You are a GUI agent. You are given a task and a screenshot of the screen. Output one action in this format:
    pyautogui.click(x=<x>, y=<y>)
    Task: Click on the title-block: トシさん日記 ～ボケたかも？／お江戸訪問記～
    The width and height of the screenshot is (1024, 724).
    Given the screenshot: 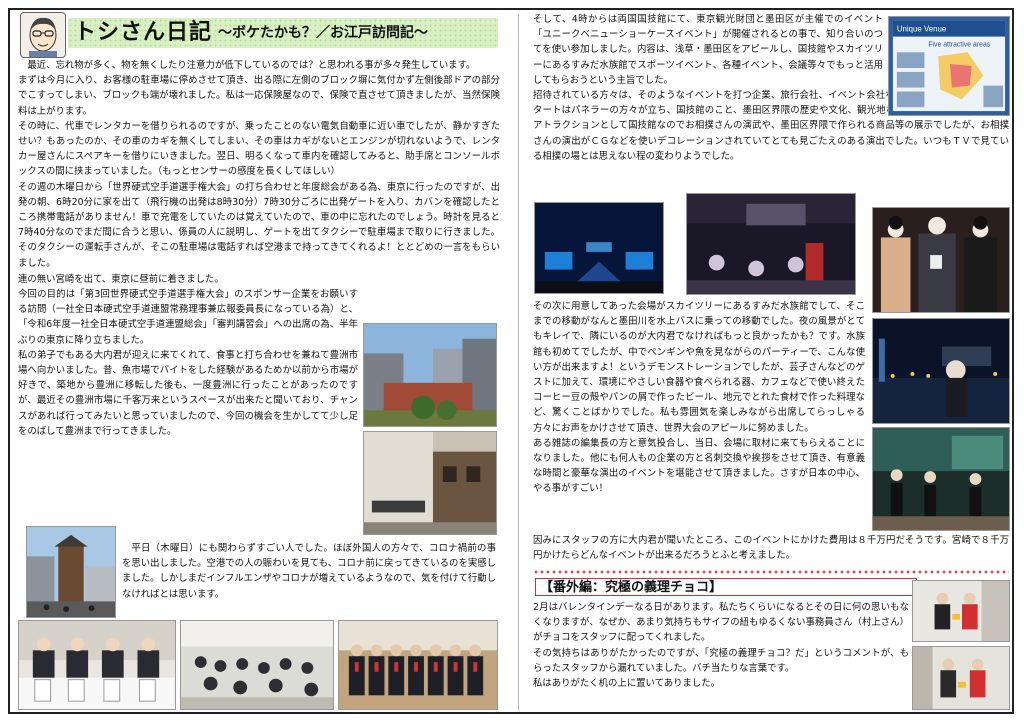 What is the action you would take?
    pyautogui.click(x=259, y=35)
    